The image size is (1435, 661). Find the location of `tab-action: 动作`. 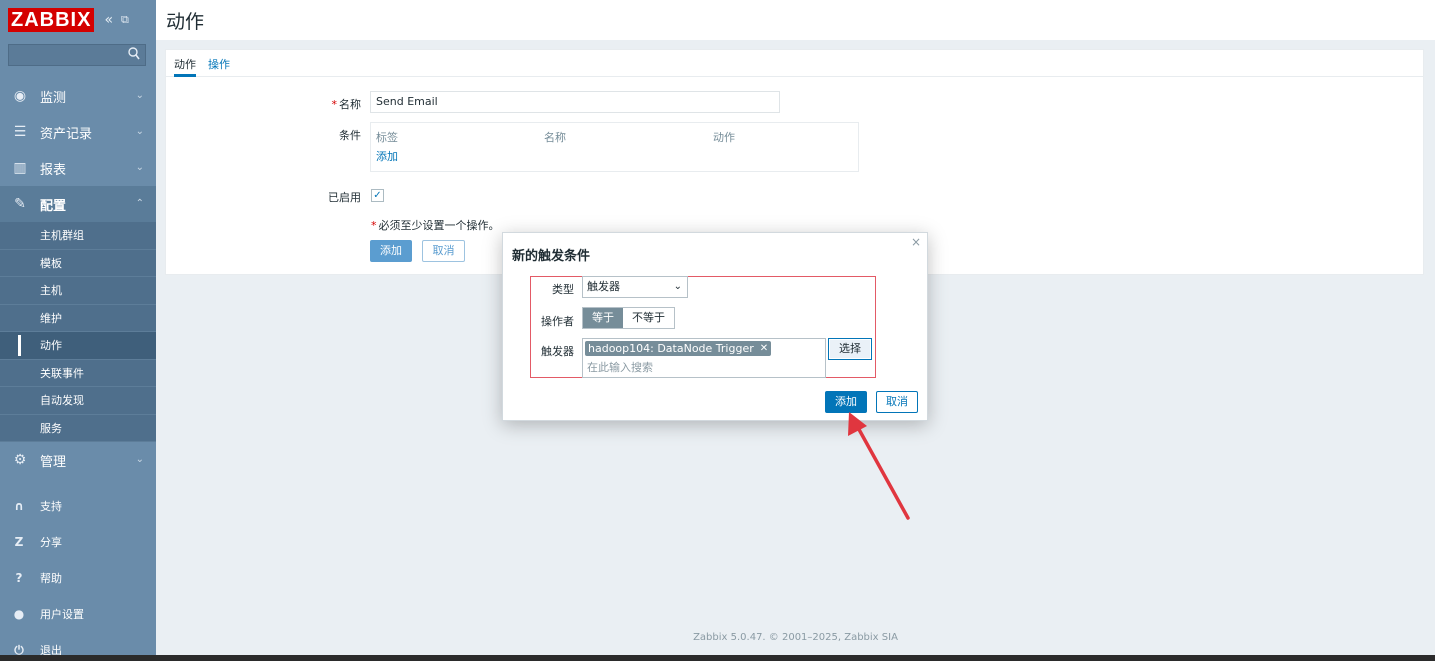

tab-action: 动作 is located at coordinates (185, 63).